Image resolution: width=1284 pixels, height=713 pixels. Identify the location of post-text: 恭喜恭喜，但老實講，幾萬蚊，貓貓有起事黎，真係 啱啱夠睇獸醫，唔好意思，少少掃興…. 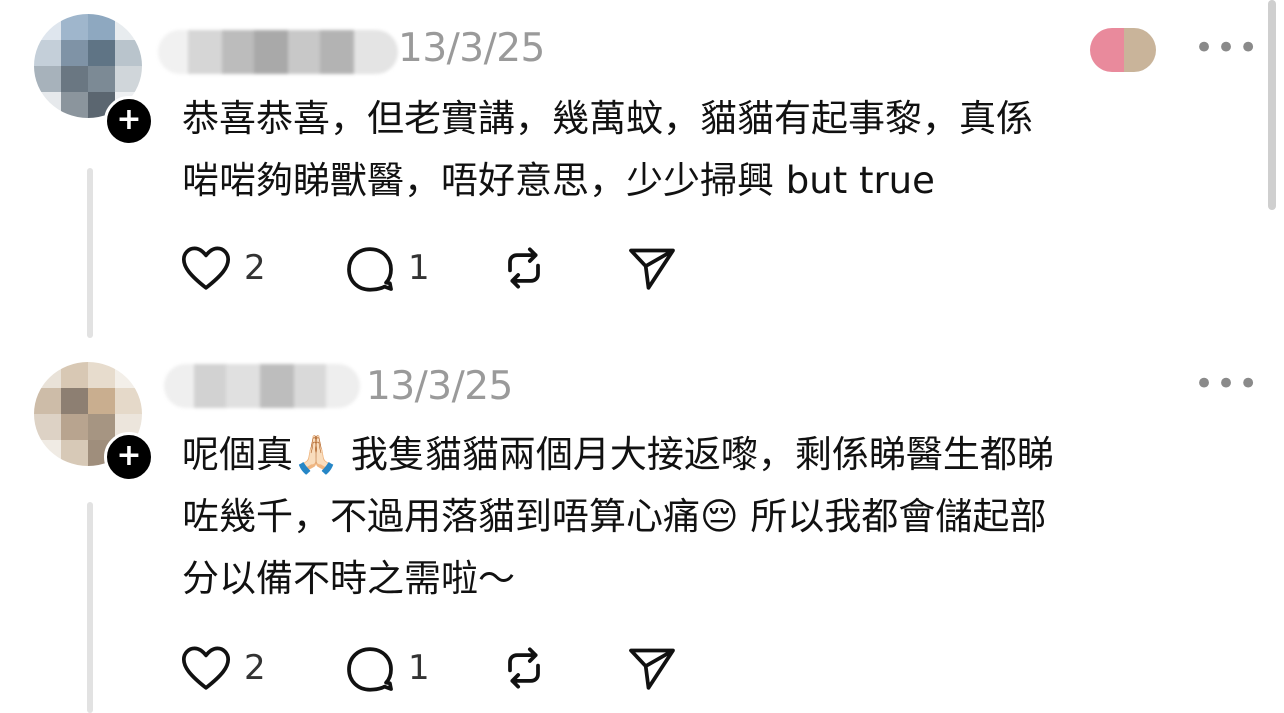
(607, 149).